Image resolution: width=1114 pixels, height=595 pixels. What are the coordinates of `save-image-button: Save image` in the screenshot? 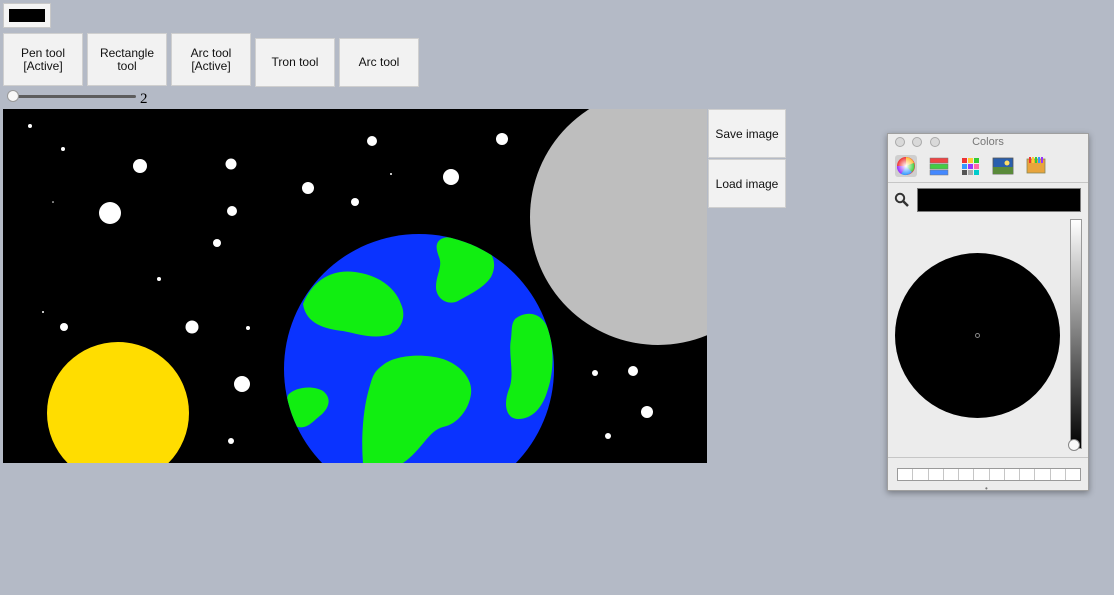 It's located at (747, 133).